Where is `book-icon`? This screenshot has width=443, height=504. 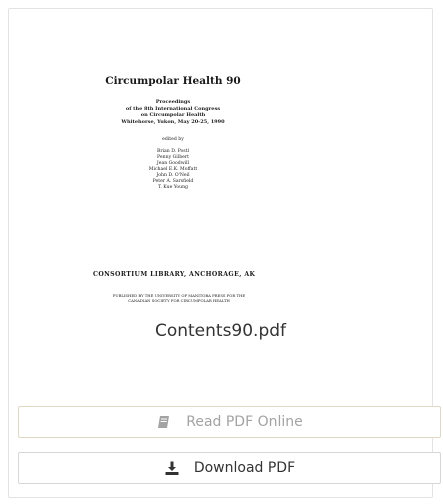 book-icon is located at coordinates (164, 422).